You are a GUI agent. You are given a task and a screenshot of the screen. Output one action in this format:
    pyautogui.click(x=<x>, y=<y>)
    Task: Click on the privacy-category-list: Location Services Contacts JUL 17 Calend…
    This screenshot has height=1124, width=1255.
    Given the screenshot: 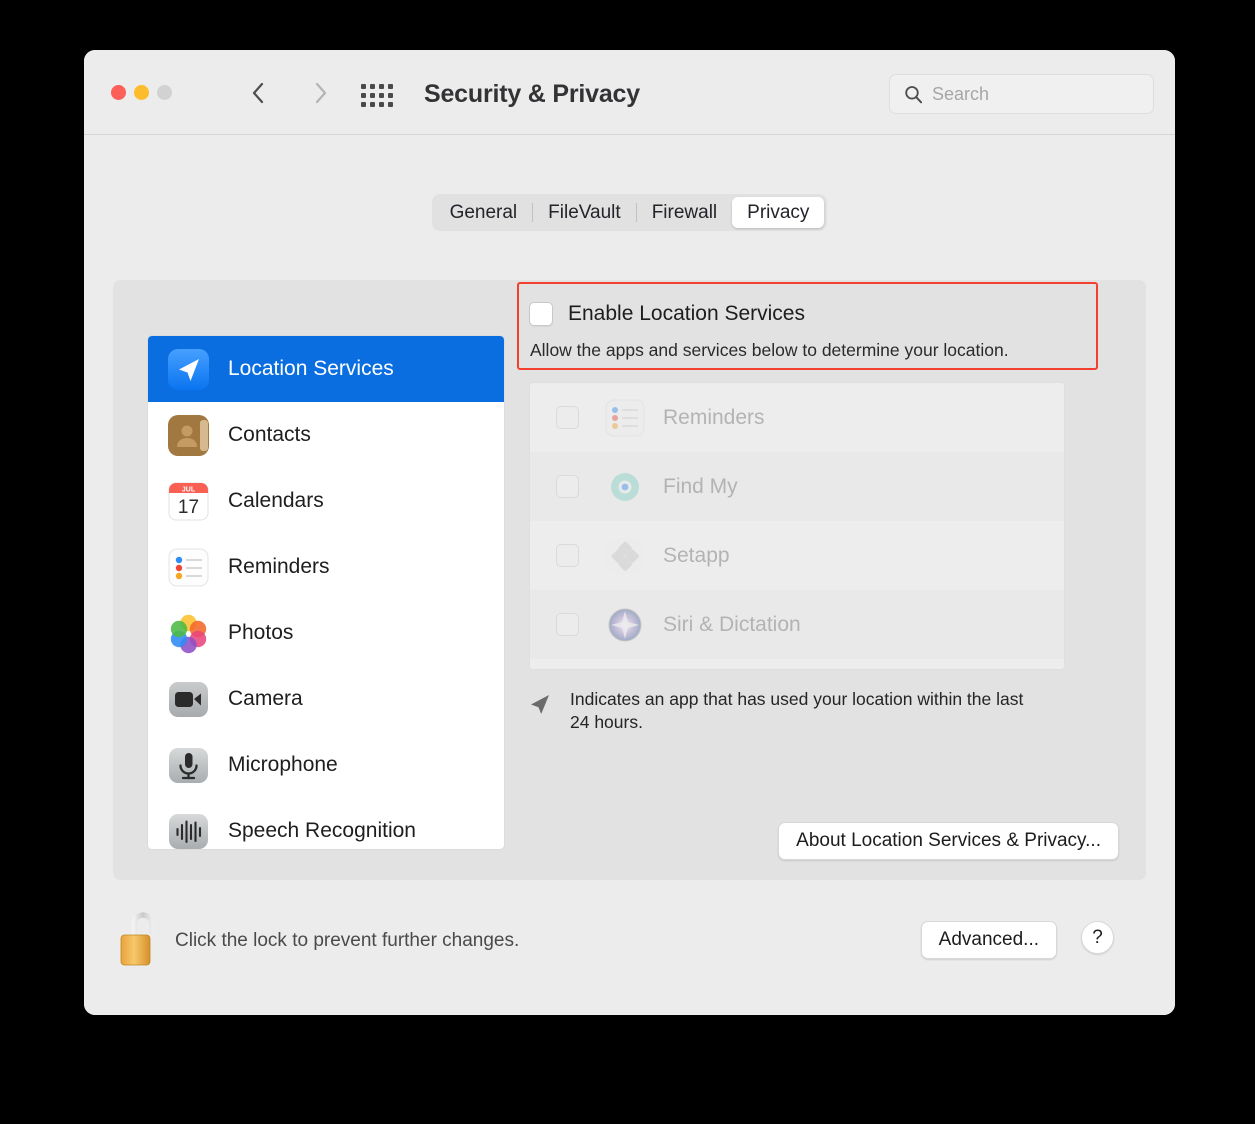 What is the action you would take?
    pyautogui.click(x=326, y=592)
    